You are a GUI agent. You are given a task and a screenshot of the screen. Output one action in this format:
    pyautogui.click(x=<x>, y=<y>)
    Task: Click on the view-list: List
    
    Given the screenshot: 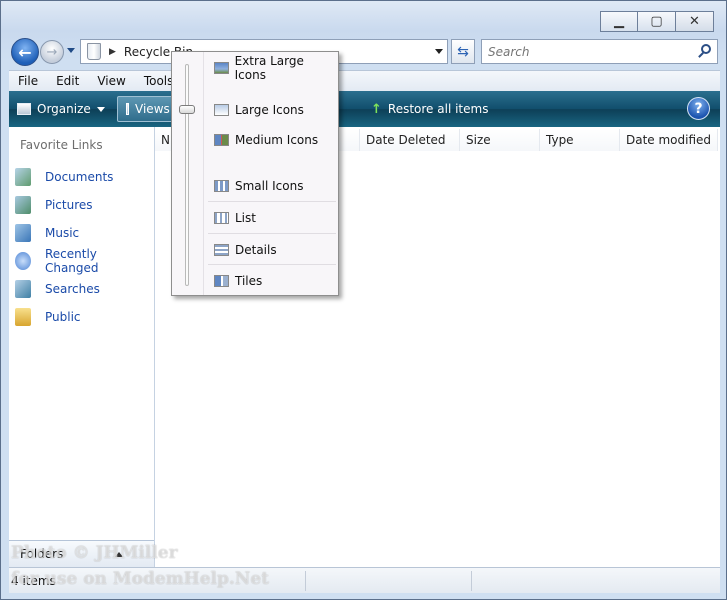 What is the action you would take?
    pyautogui.click(x=271, y=218)
    